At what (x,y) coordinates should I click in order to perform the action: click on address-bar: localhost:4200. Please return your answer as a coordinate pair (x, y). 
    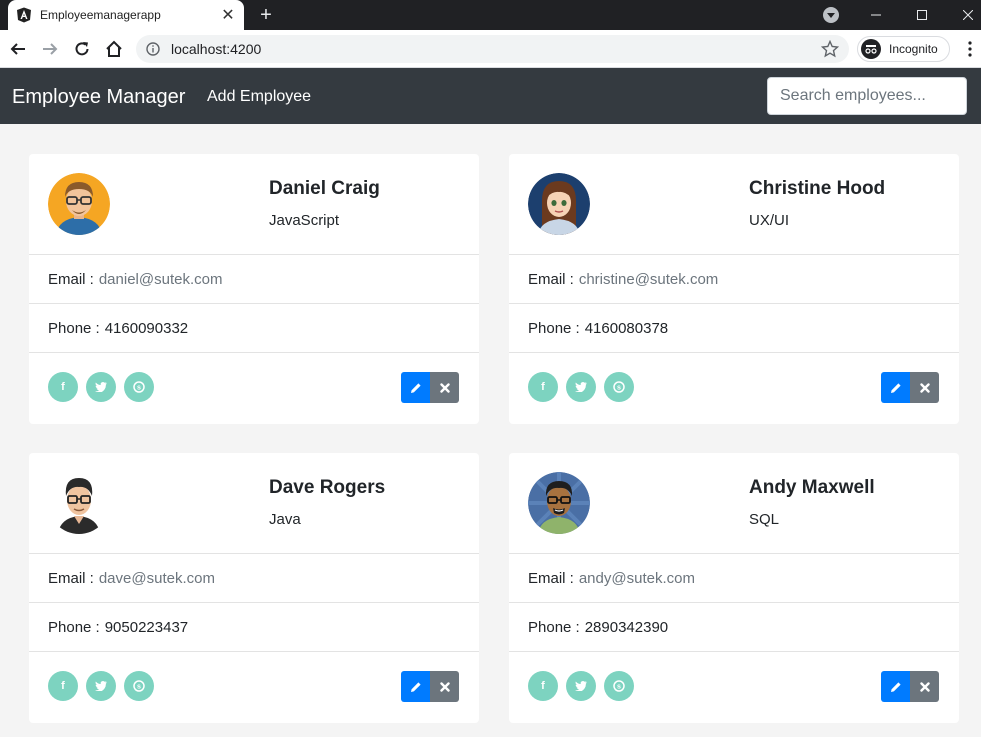
    Looking at the image, I should click on (492, 49).